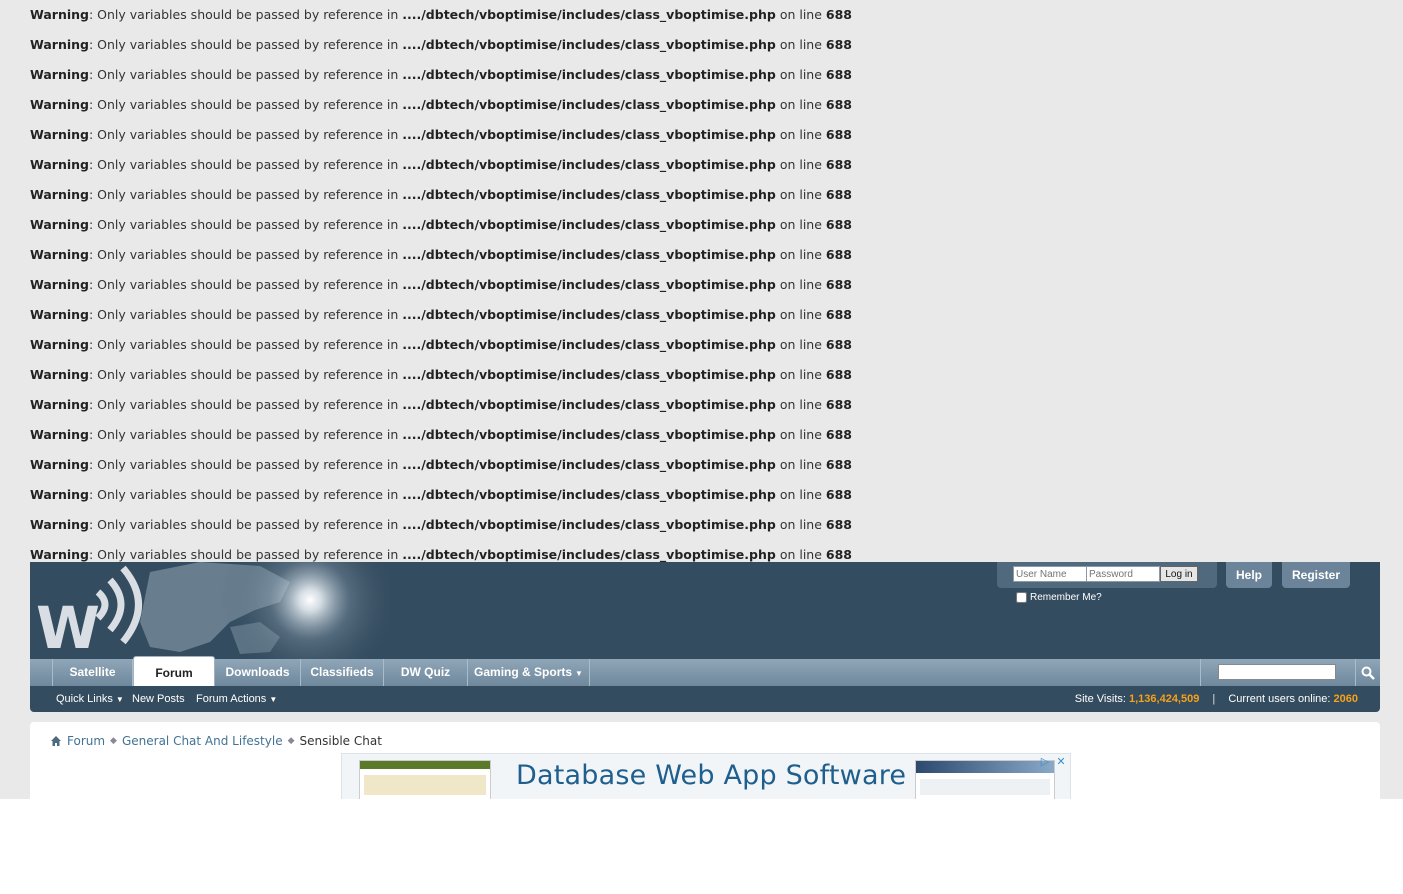  Describe the element at coordinates (158, 699) in the screenshot. I see `new-posts-link: New Posts` at that location.